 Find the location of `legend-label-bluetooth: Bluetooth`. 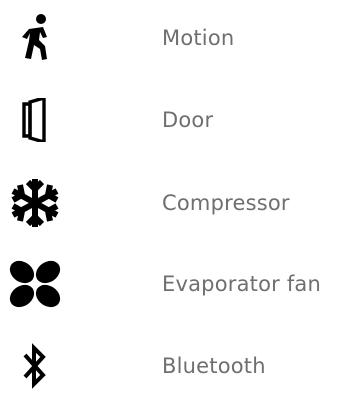

legend-label-bluetooth: Bluetooth is located at coordinates (214, 366).